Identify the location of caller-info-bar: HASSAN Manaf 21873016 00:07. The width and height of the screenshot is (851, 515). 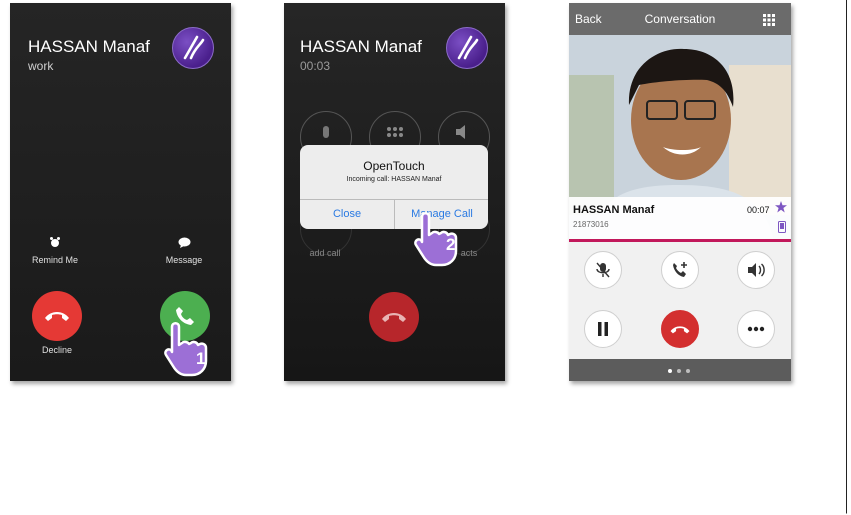
(680, 218).